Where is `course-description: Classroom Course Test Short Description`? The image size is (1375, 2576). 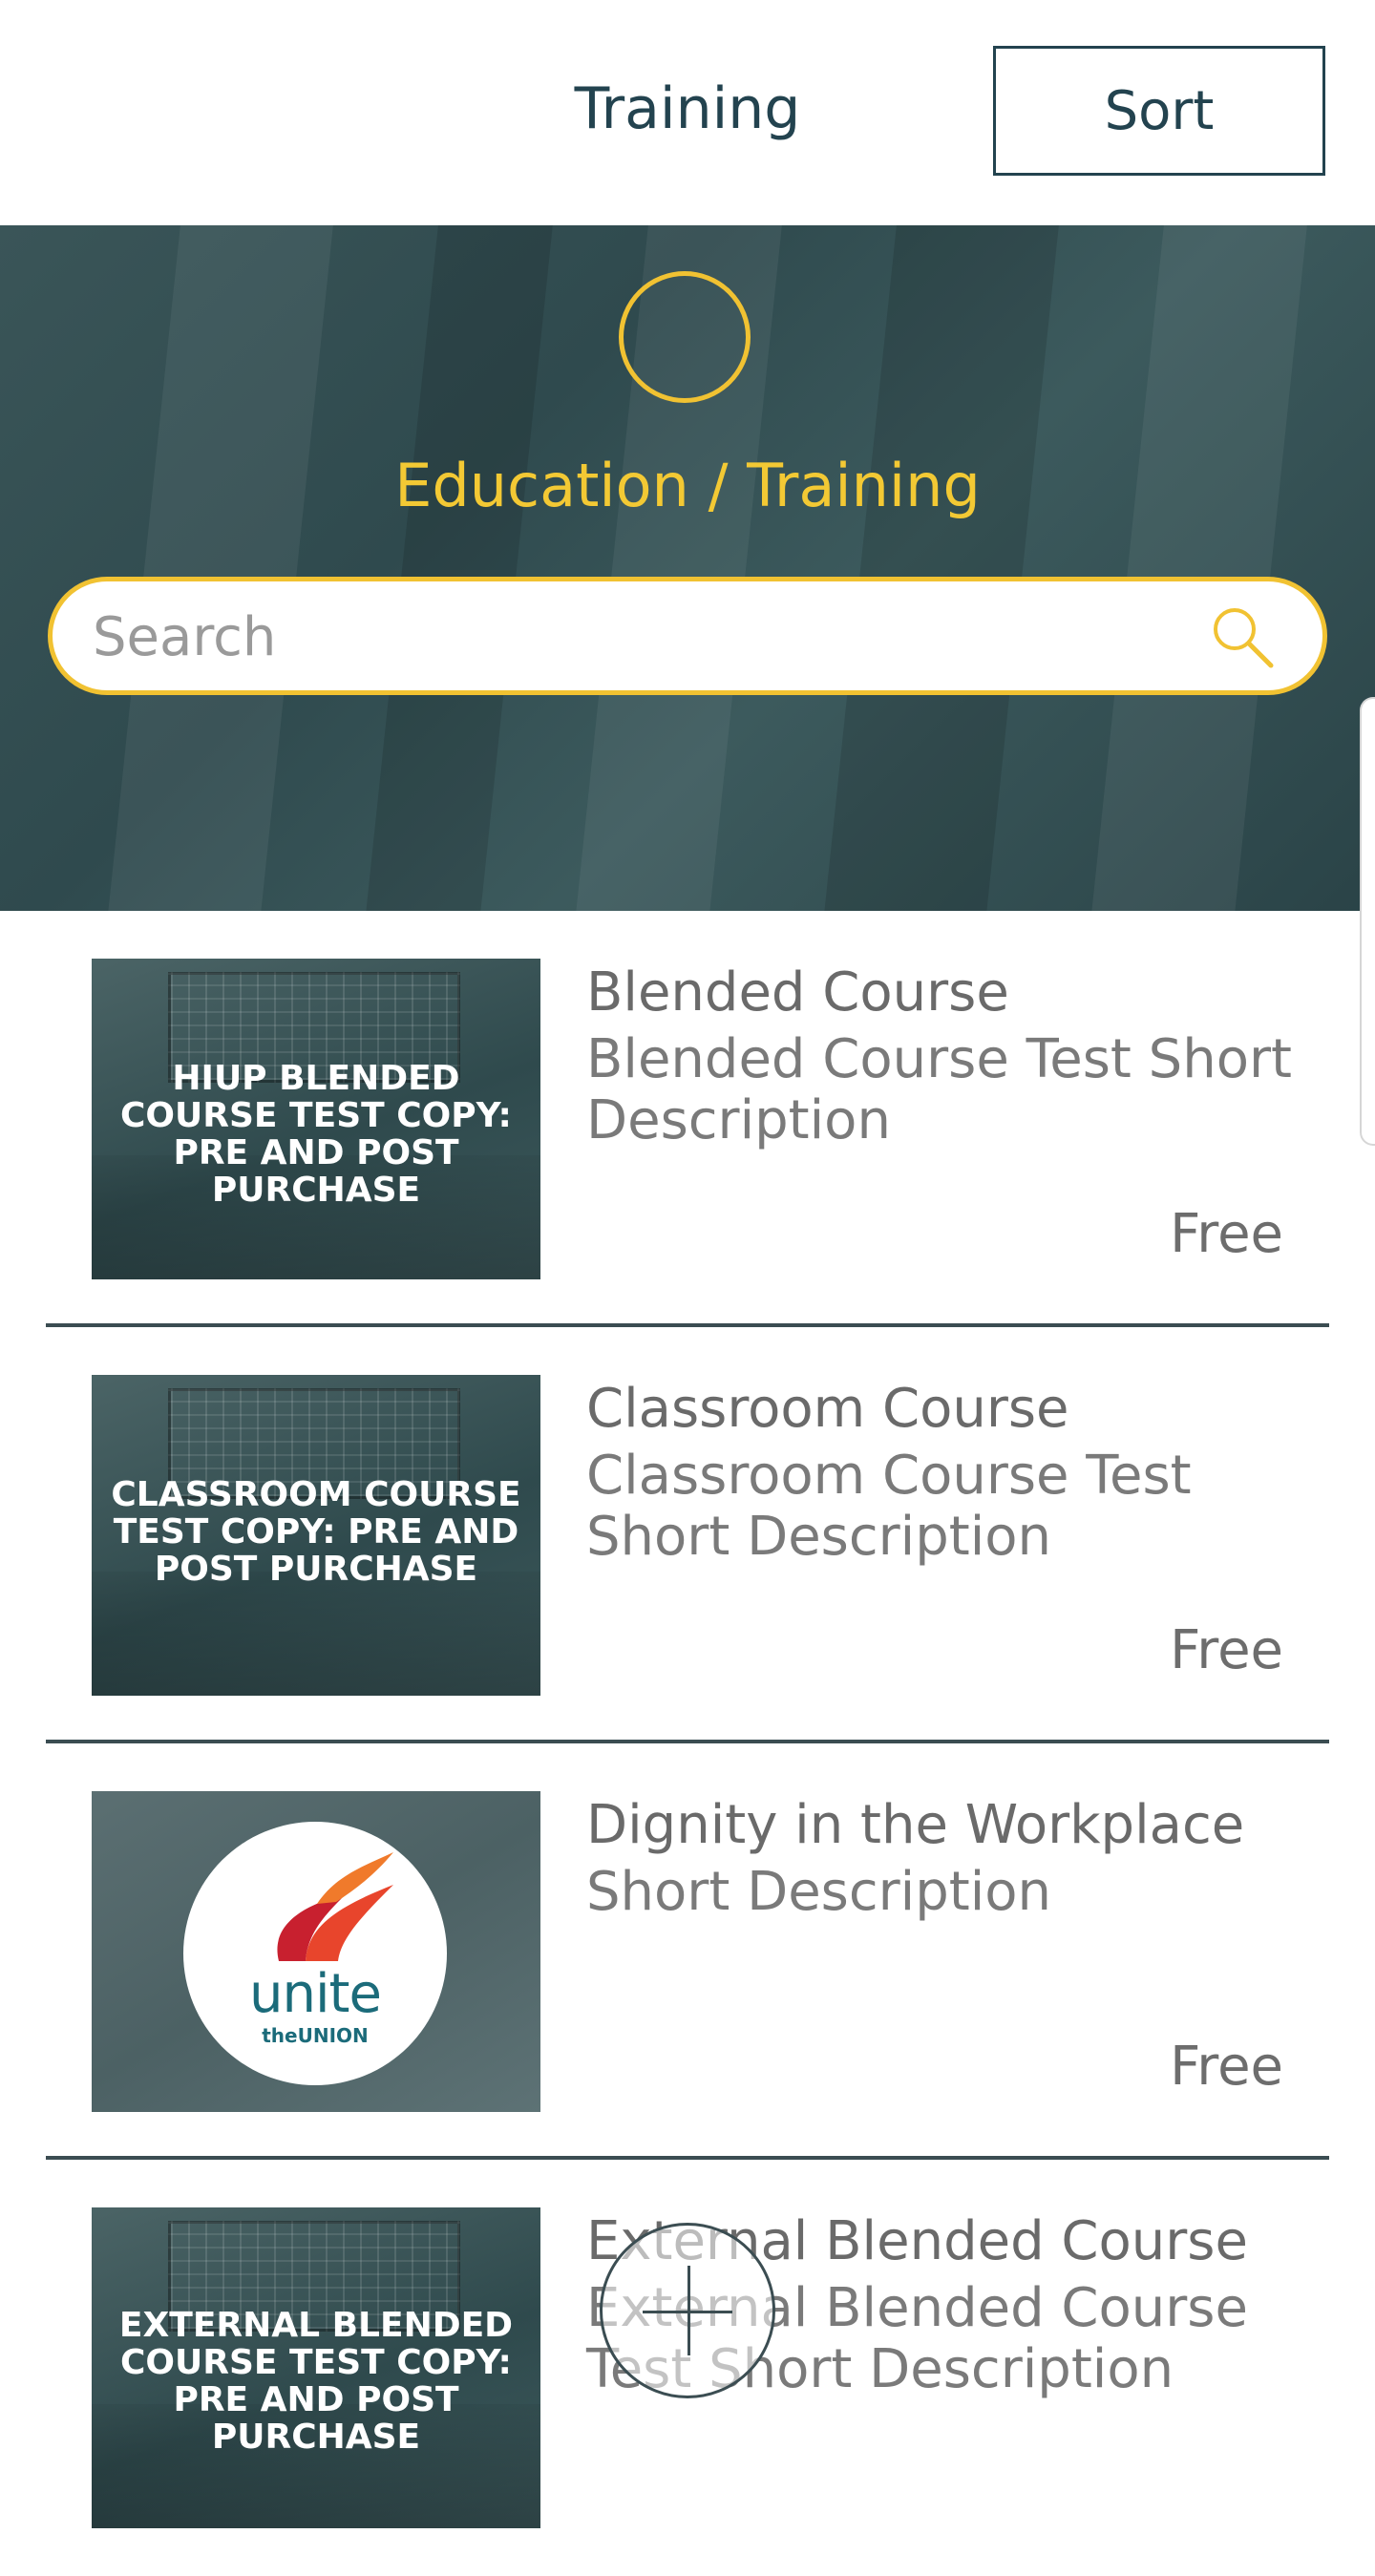
course-description: Classroom Course Test Short Description is located at coordinates (889, 1506).